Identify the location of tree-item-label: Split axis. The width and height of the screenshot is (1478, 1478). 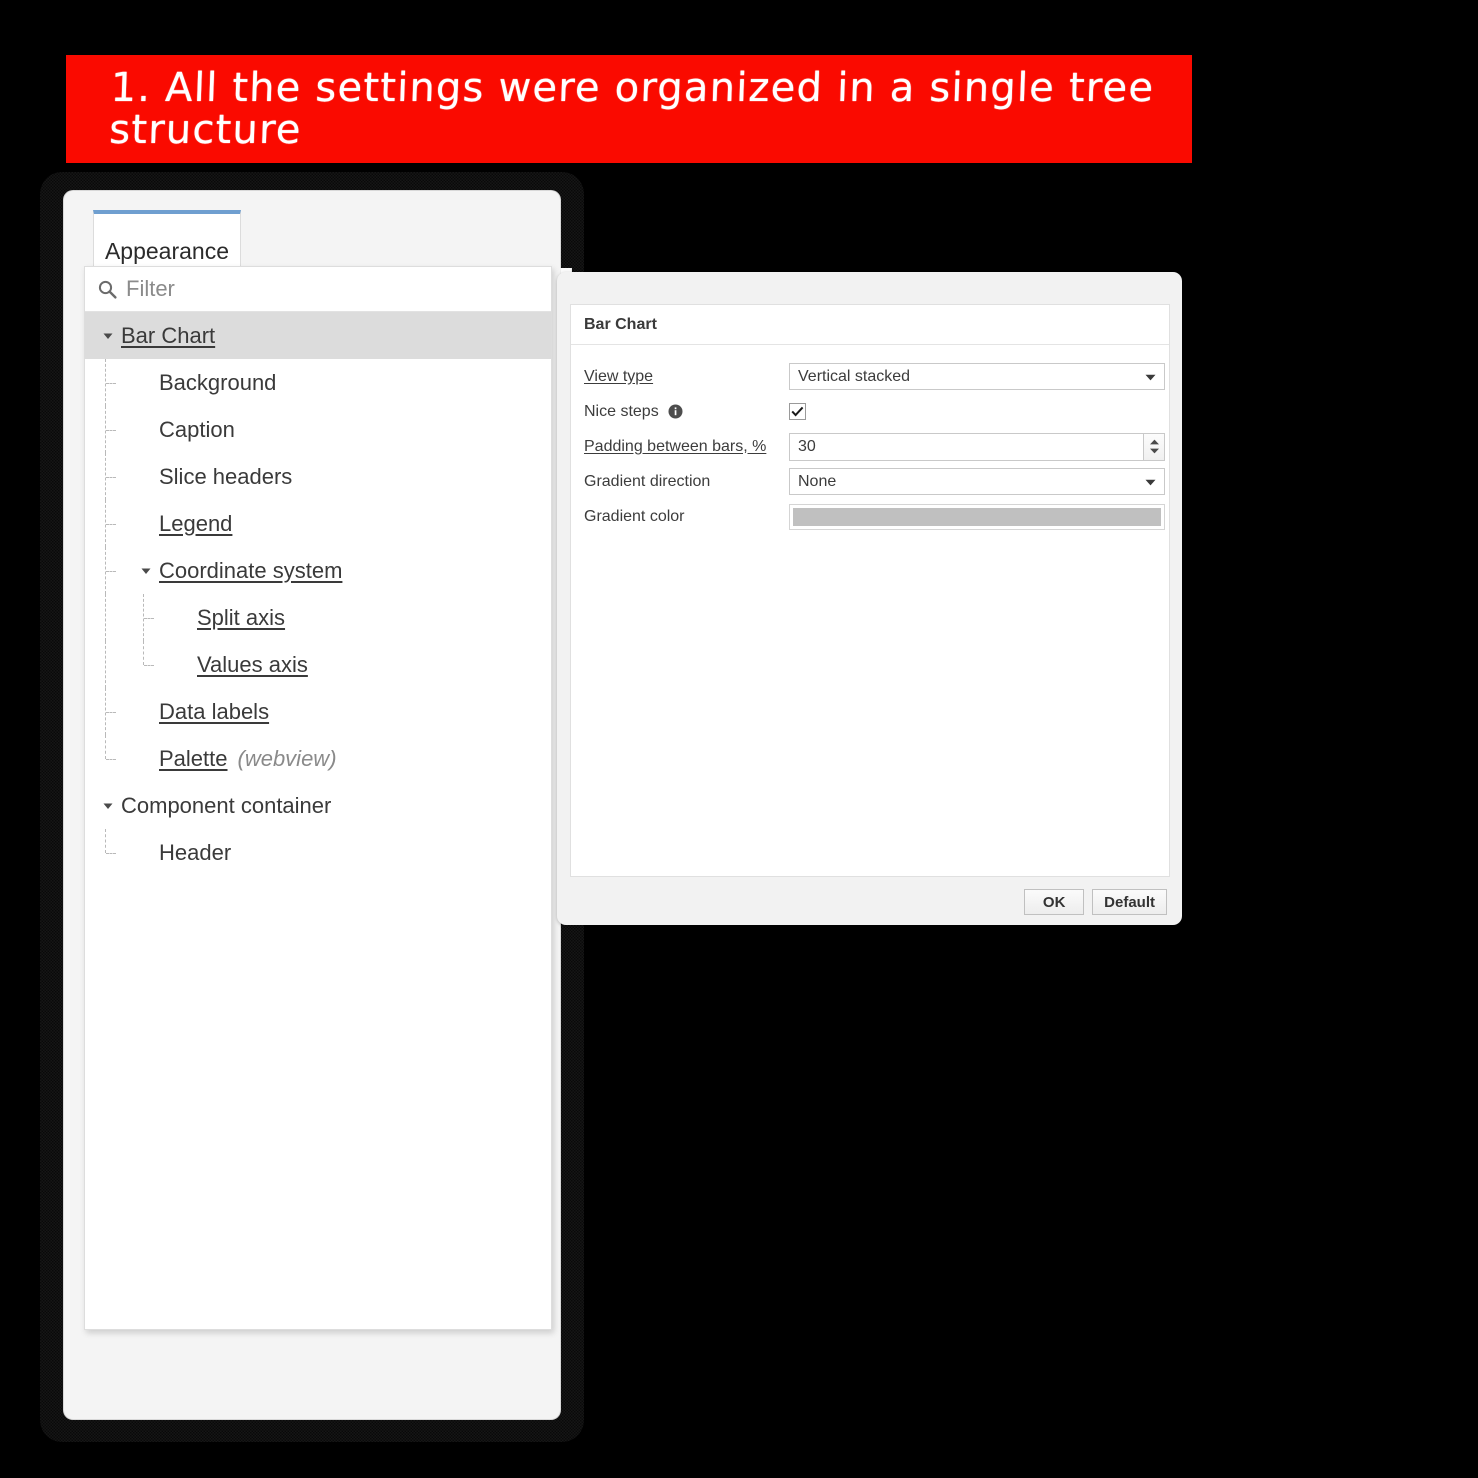
(241, 618).